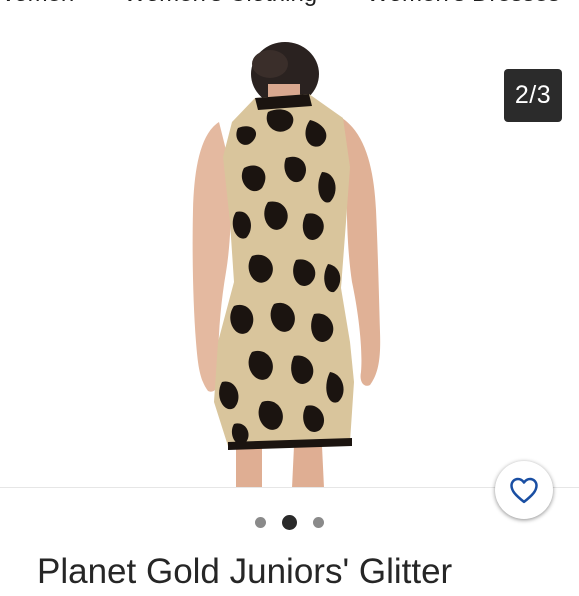 This screenshot has width=579, height=596. Describe the element at coordinates (289, 487) in the screenshot. I see `divider` at that location.